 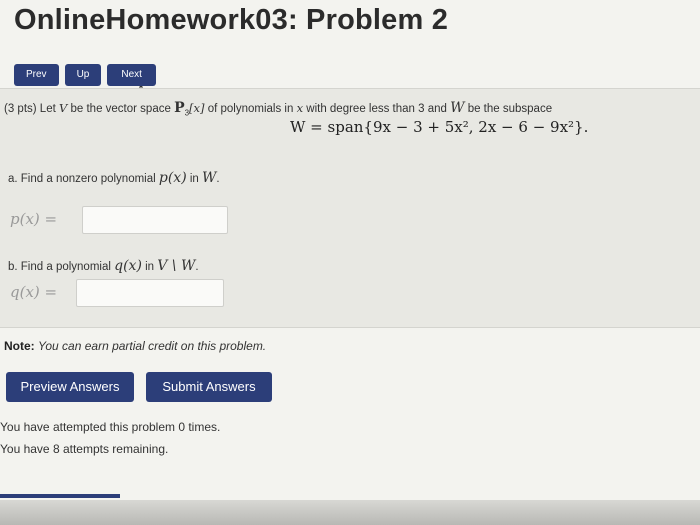 What do you see at coordinates (61, 267) in the screenshot?
I see `part-b-text: b. Find a polynomial` at bounding box center [61, 267].